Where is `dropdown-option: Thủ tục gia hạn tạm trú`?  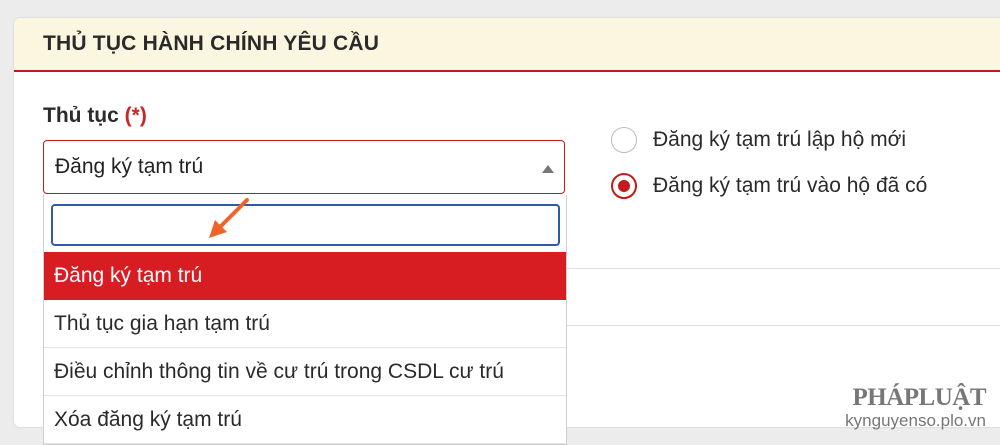
dropdown-option: Thủ tục gia hạn tạm trú is located at coordinates (305, 324).